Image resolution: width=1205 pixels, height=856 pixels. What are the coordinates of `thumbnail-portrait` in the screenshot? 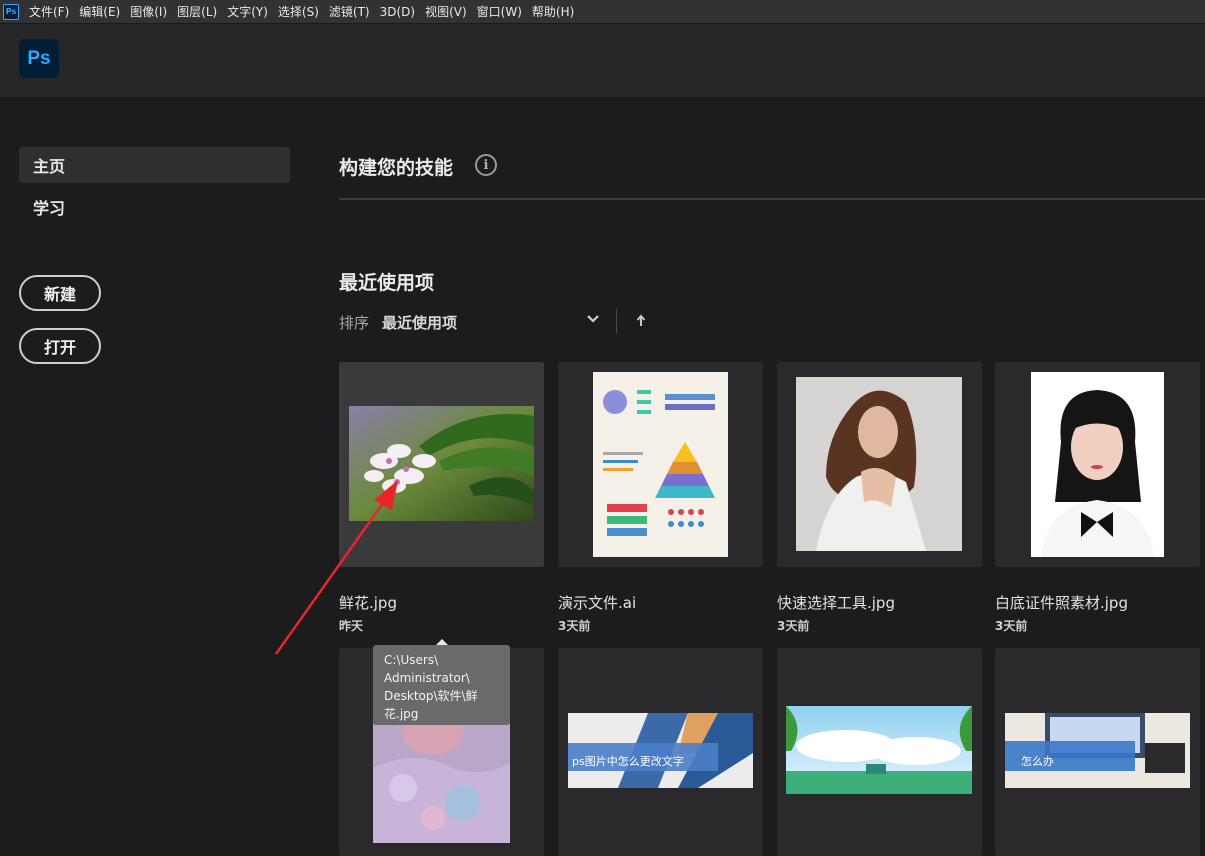 It's located at (879, 464).